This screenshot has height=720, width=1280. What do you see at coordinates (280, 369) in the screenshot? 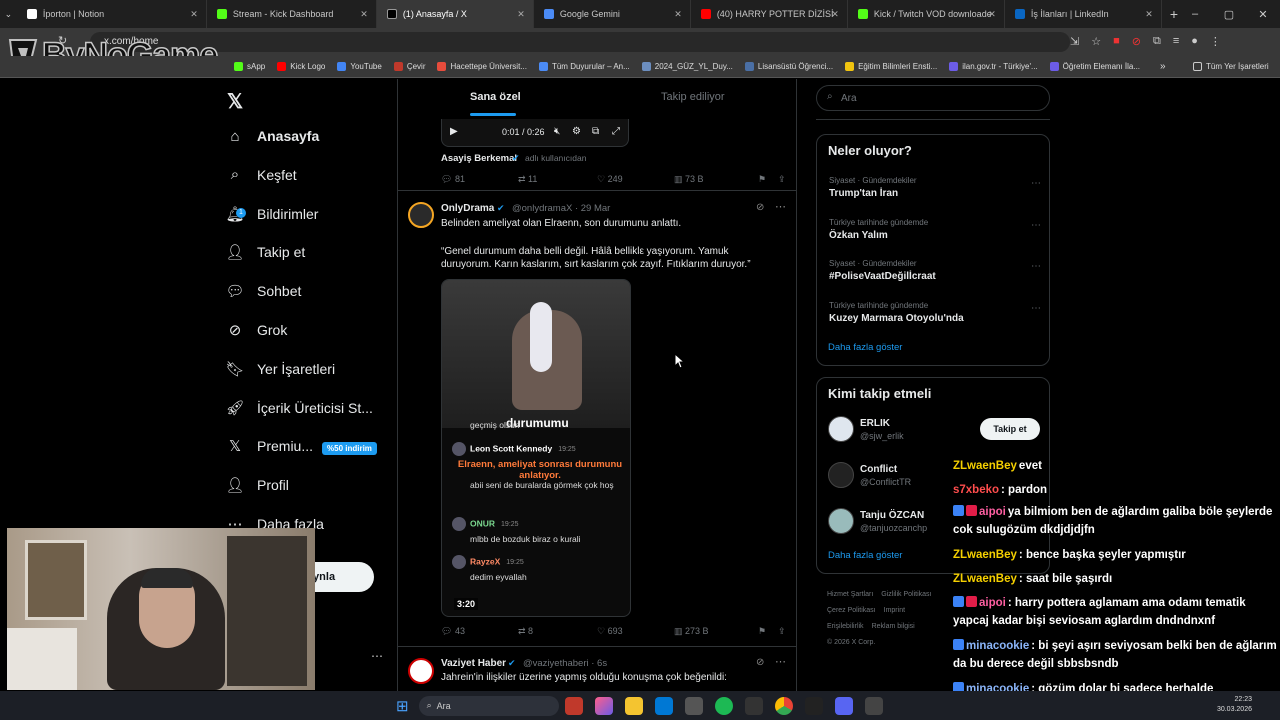
I see `nav-item-6: 🔖︎ Yer İşaretleri` at bounding box center [280, 369].